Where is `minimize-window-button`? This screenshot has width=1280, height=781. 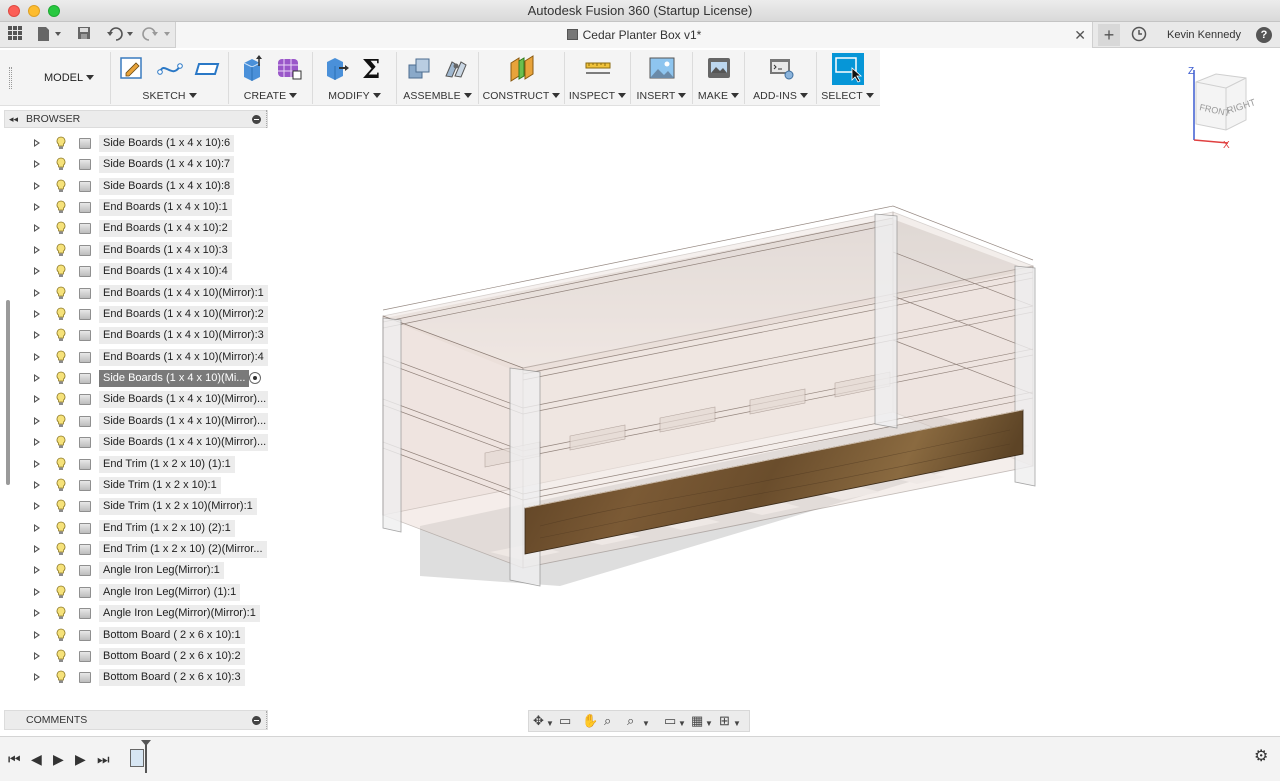
minimize-window-button is located at coordinates (34, 11).